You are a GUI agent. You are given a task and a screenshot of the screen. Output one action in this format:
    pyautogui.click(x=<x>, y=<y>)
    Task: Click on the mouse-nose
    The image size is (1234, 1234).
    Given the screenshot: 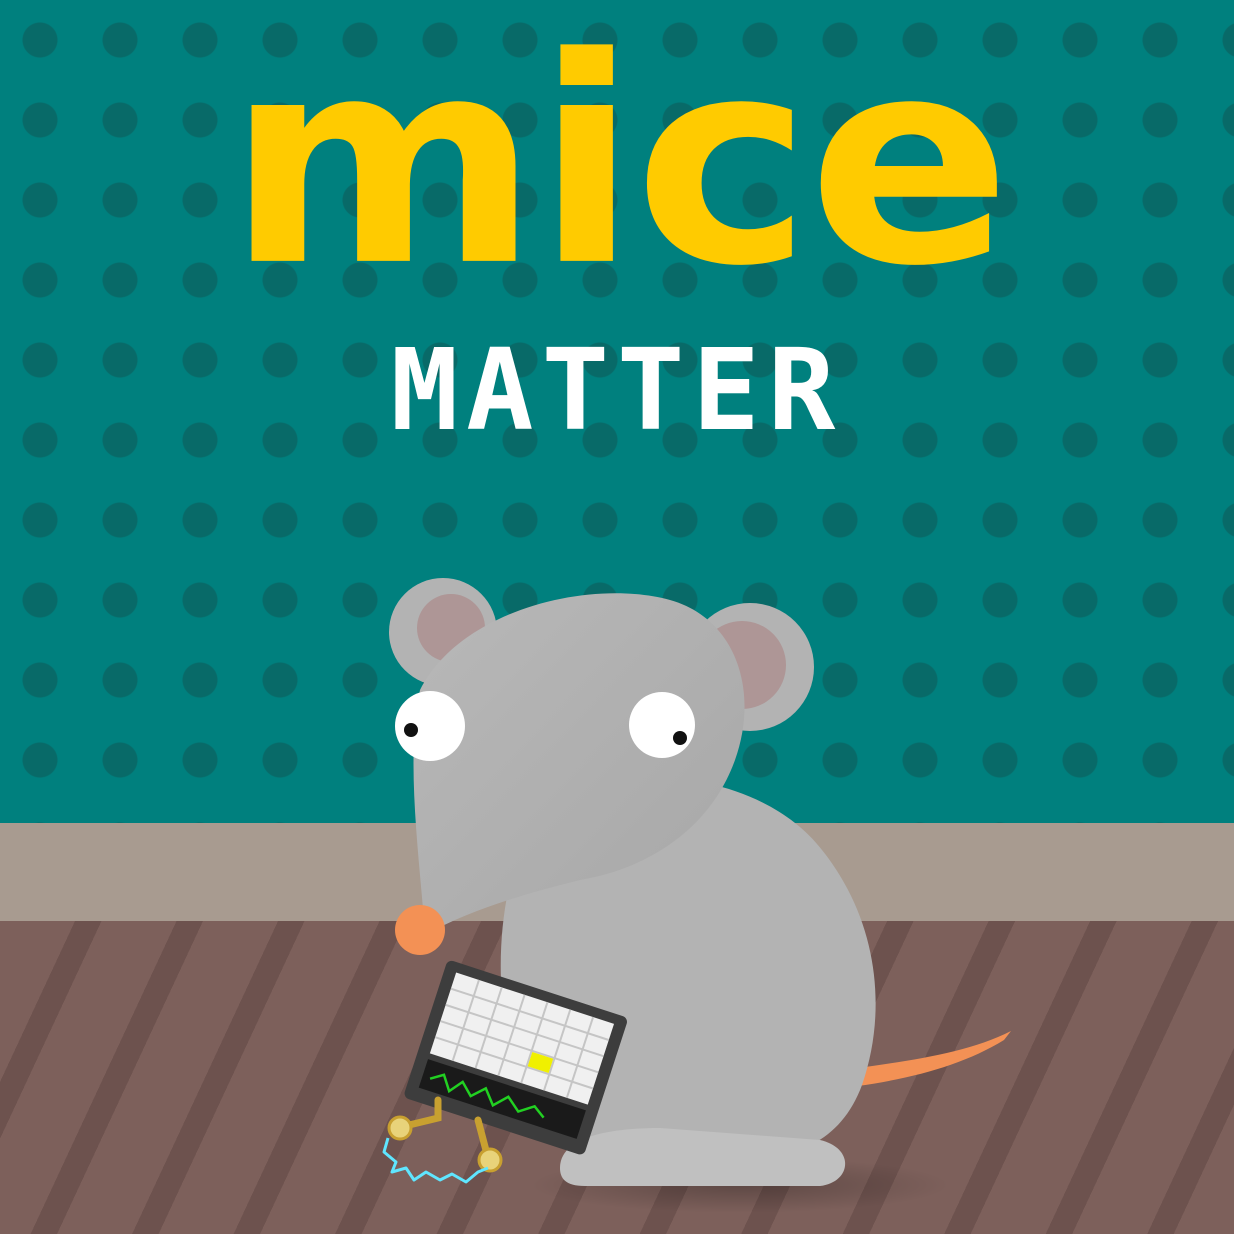 What is the action you would take?
    pyautogui.click(x=420, y=930)
    